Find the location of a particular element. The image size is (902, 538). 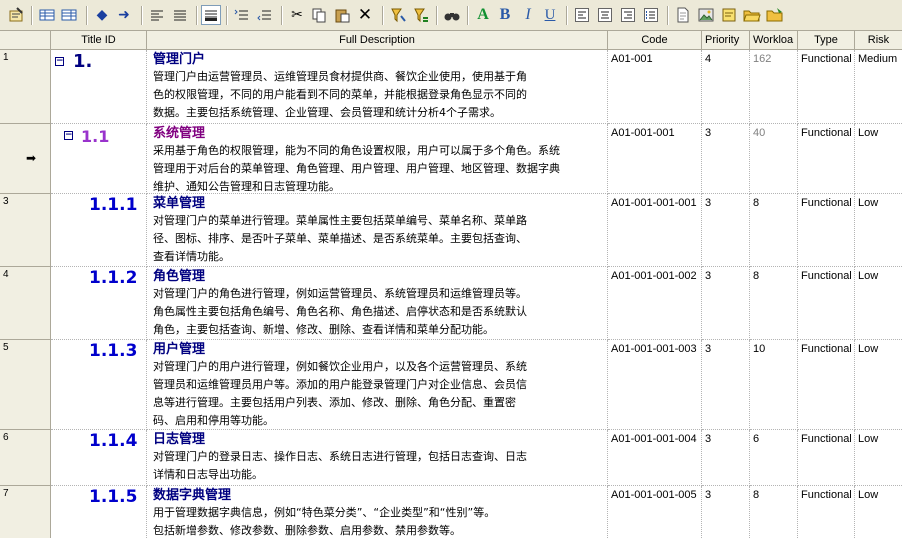

delete-icon: ✕ is located at coordinates (365, 15).